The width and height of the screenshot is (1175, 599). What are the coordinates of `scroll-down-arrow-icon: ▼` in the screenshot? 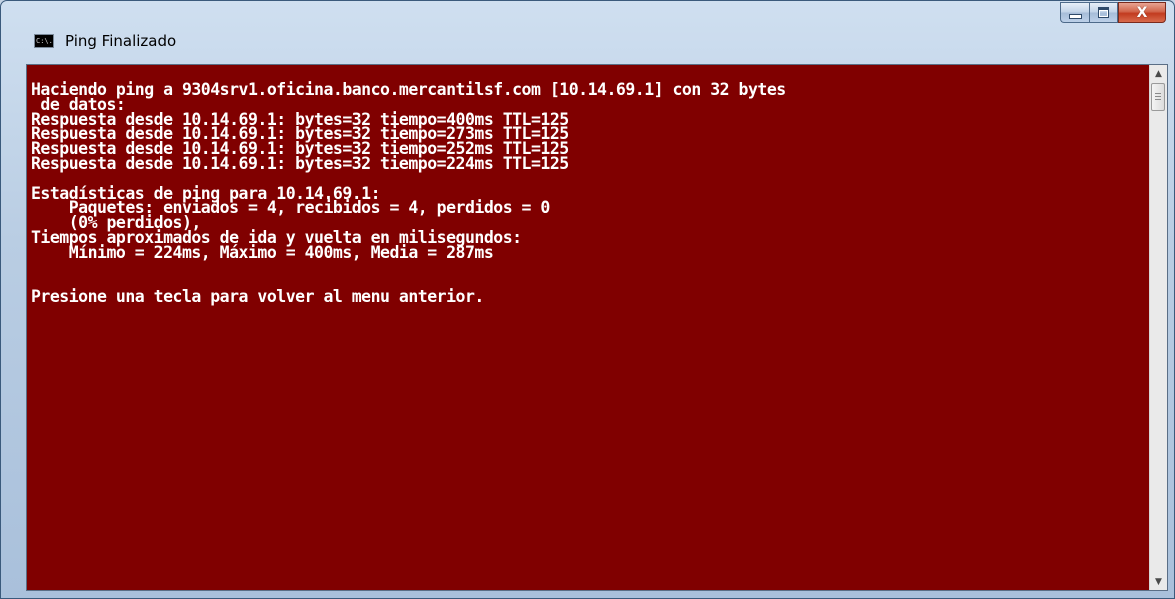 It's located at (1158, 581).